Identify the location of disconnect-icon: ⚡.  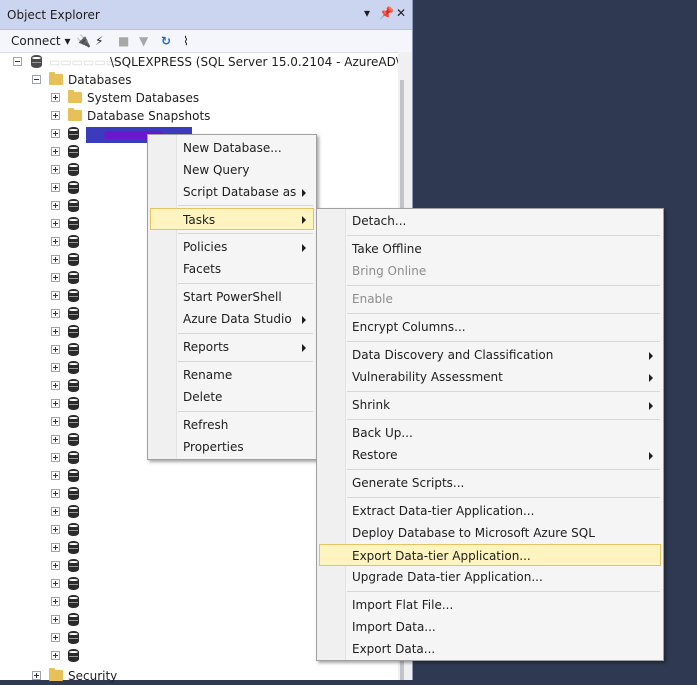
(99, 41).